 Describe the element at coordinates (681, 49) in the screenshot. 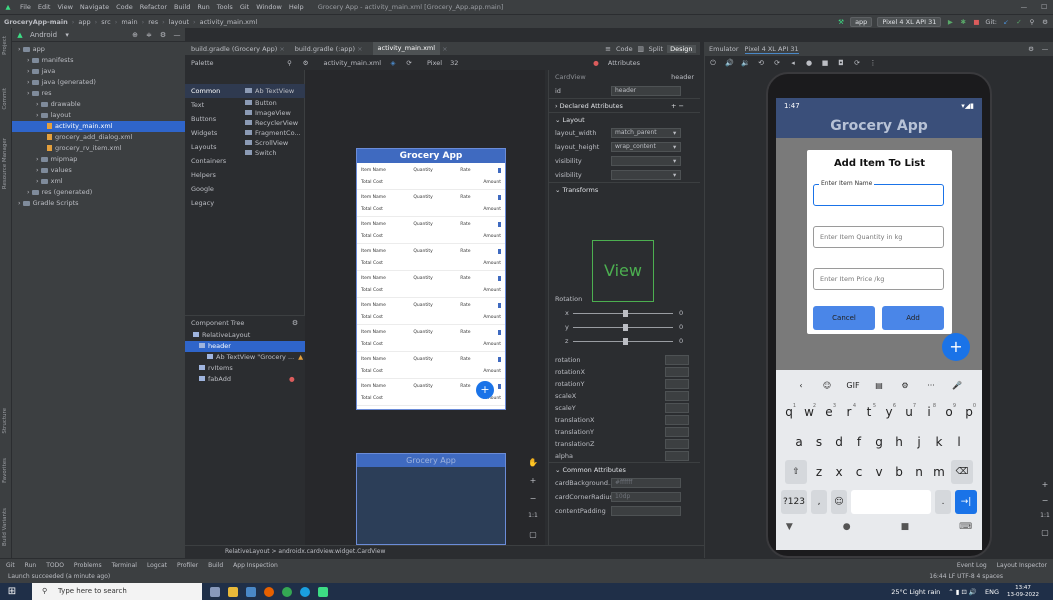

I see `view-mode-design: Design` at that location.